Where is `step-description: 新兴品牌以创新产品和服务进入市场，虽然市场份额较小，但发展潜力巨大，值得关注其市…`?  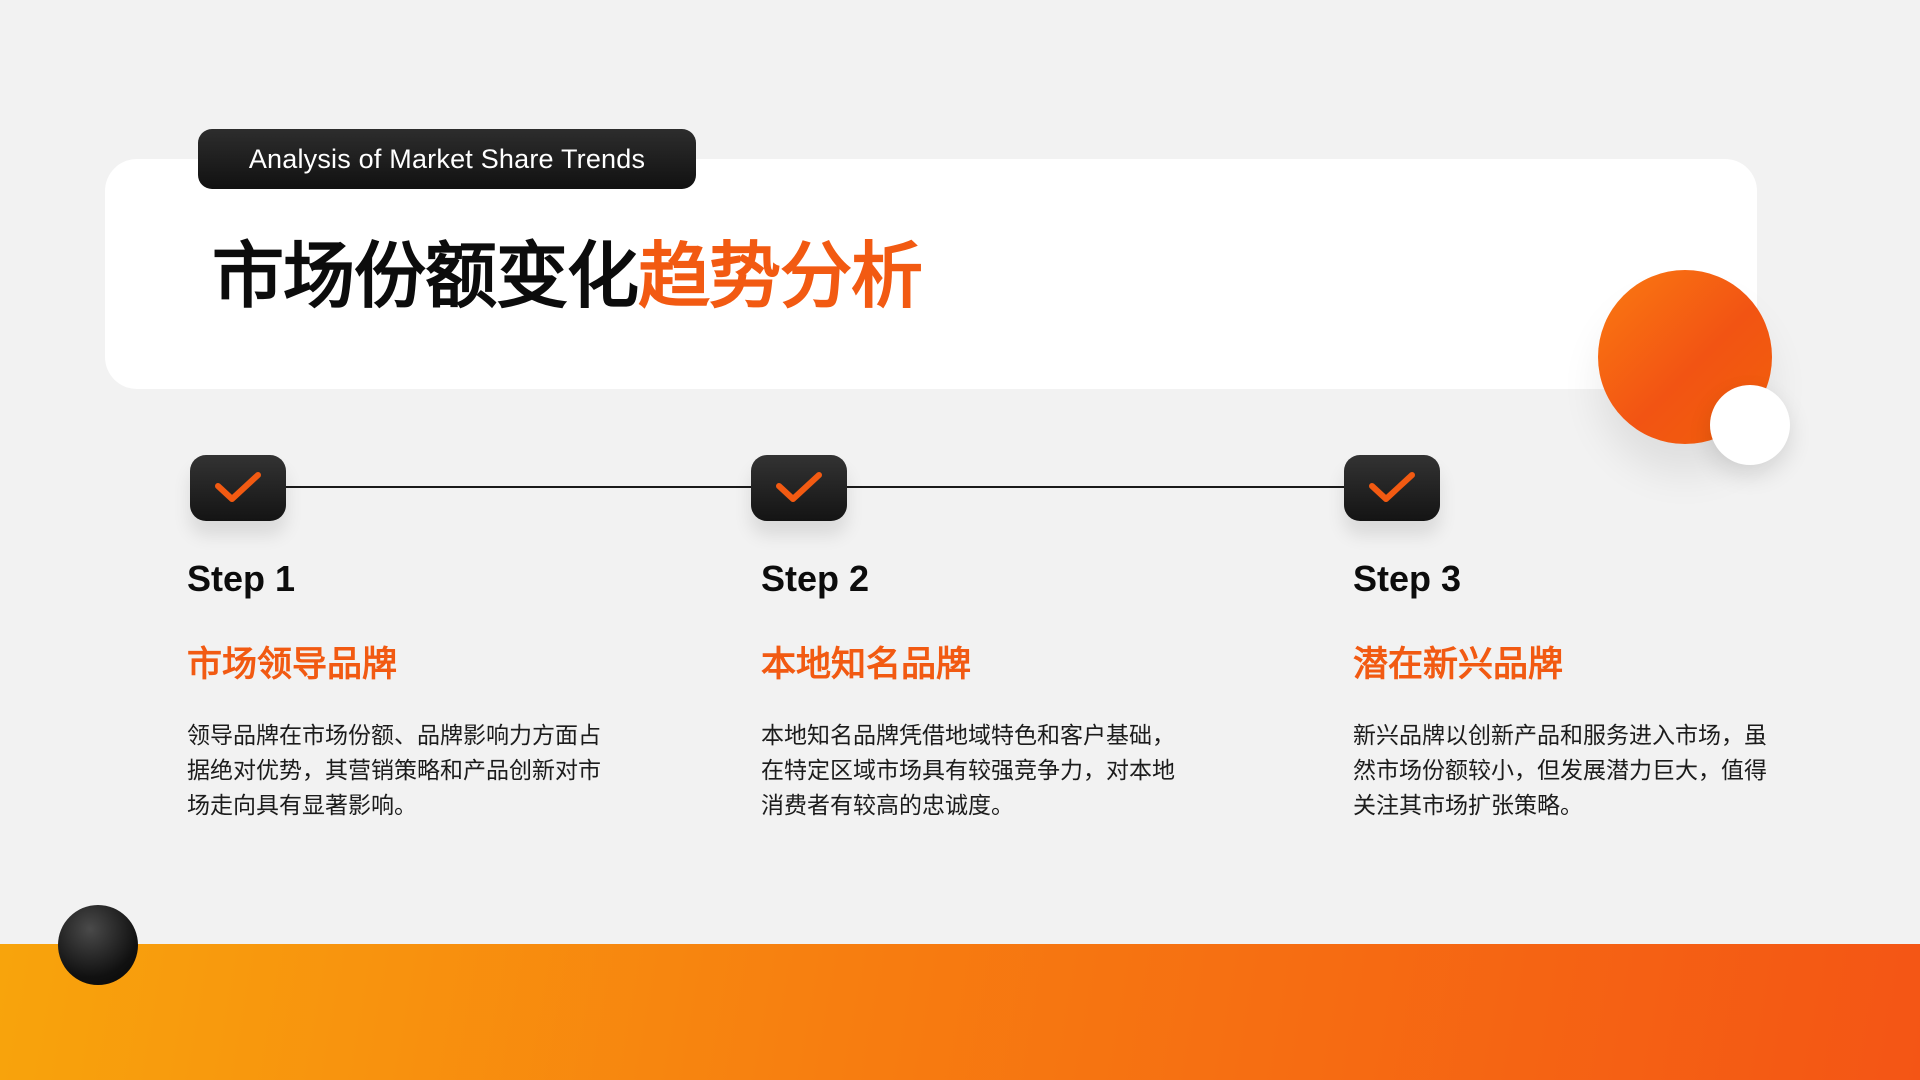
step-description: 新兴品牌以创新产品和服务进入市场，虽然市场份额较小，但发展潜力巨大，值得关注其市… is located at coordinates (1560, 771).